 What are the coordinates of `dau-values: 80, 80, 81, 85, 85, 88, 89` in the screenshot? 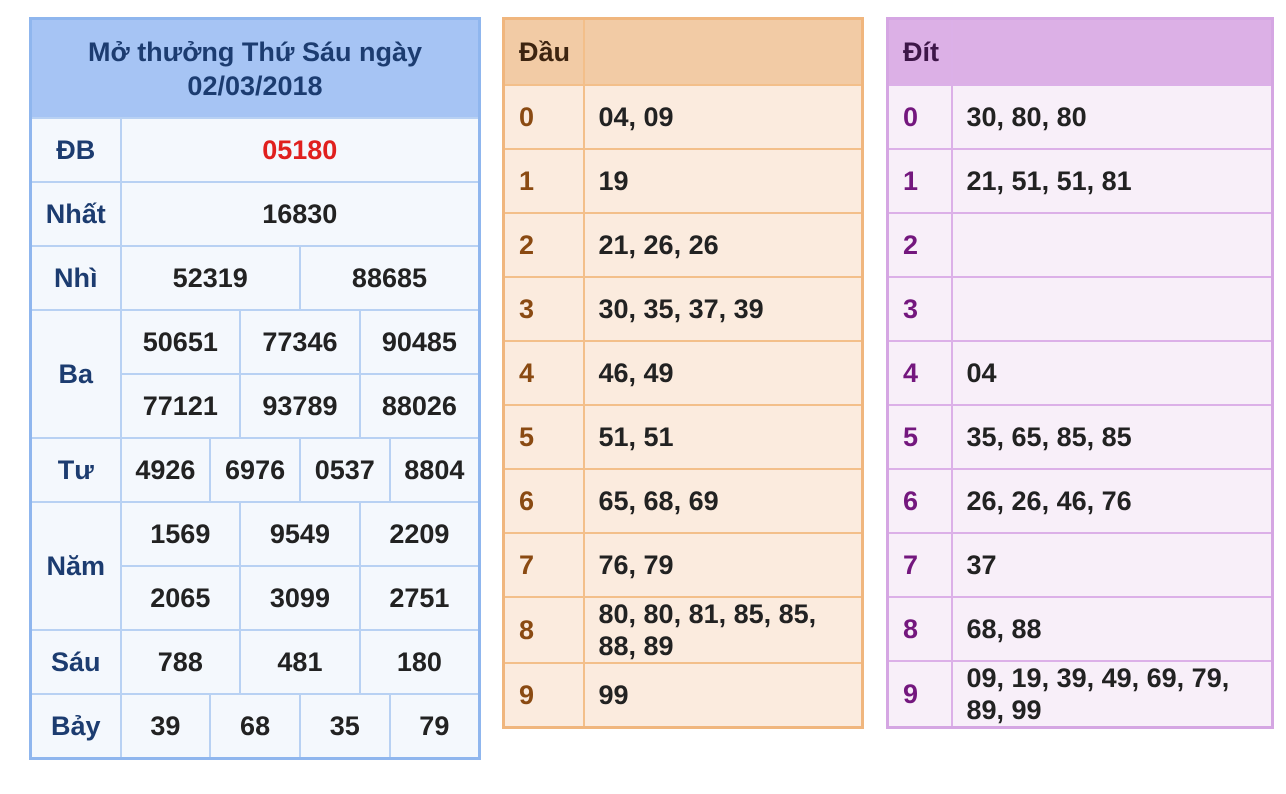 It's located at (723, 630).